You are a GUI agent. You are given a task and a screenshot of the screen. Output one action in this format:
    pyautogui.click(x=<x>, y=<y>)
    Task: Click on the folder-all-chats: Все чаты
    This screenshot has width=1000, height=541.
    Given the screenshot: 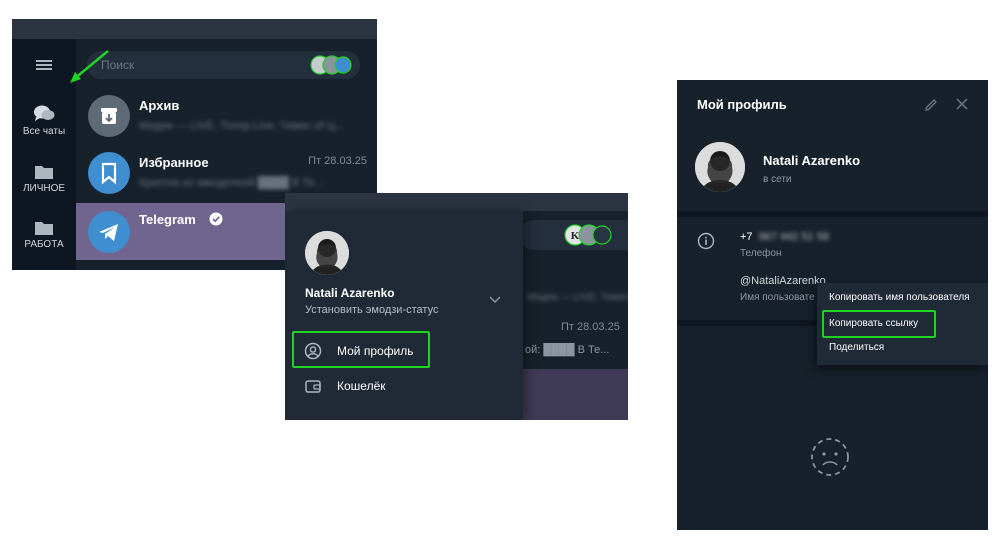 What is the action you would take?
    pyautogui.click(x=44, y=120)
    